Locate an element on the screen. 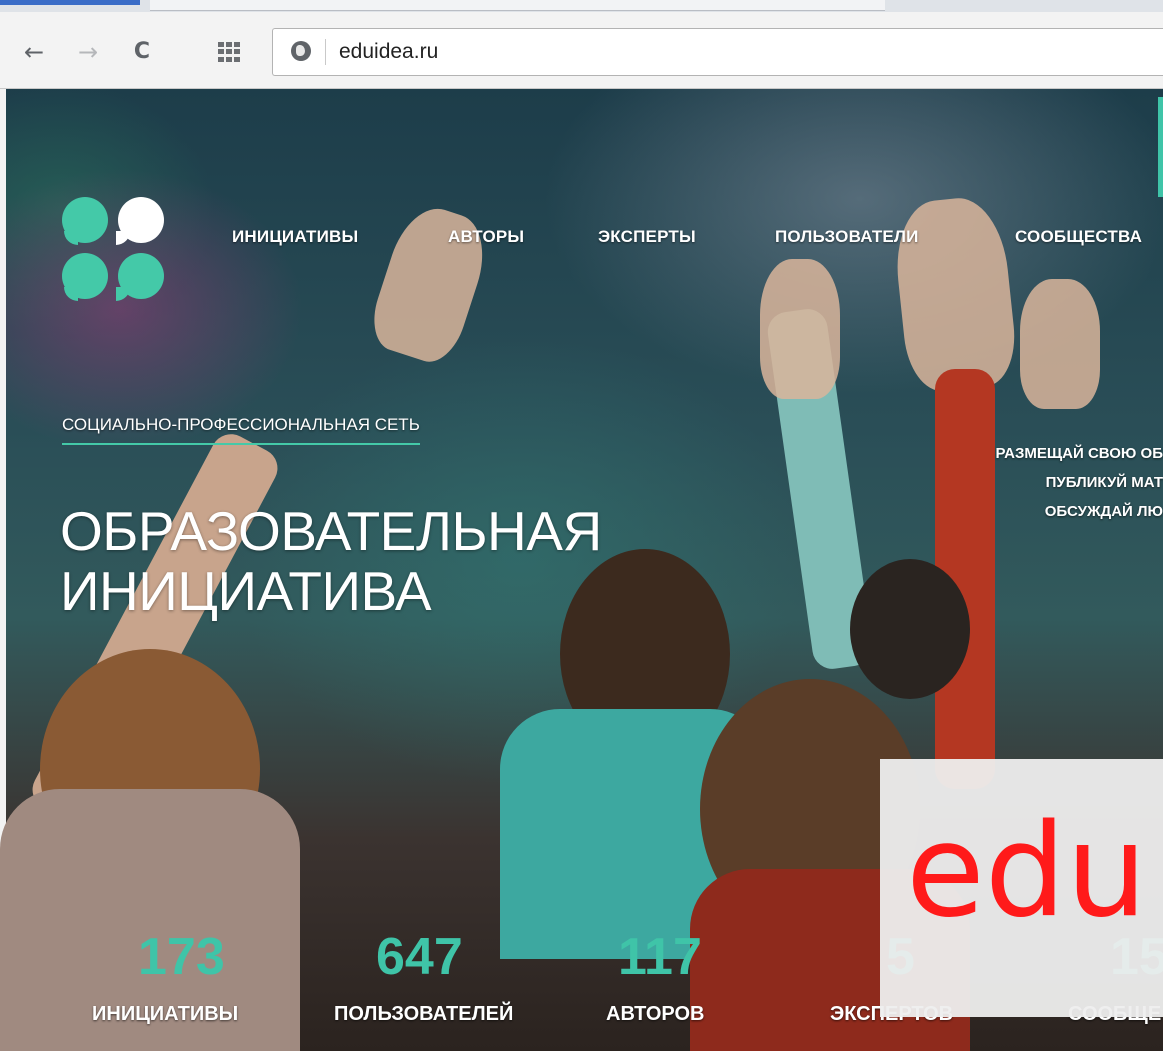 The width and height of the screenshot is (1163, 1051). stat-users-value: 647 is located at coordinates (419, 957).